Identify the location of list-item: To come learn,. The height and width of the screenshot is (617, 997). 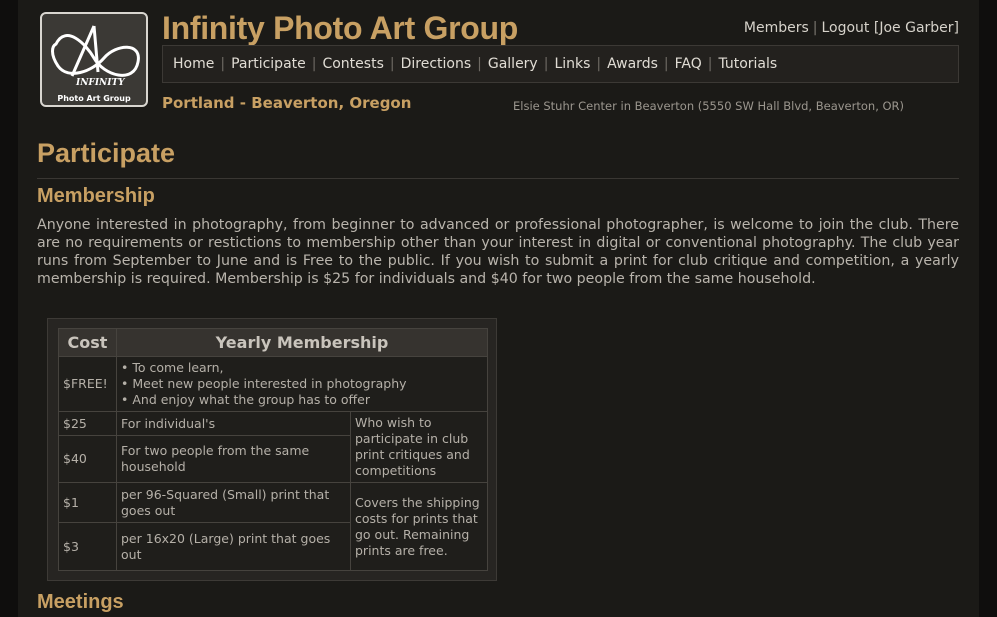
(302, 368).